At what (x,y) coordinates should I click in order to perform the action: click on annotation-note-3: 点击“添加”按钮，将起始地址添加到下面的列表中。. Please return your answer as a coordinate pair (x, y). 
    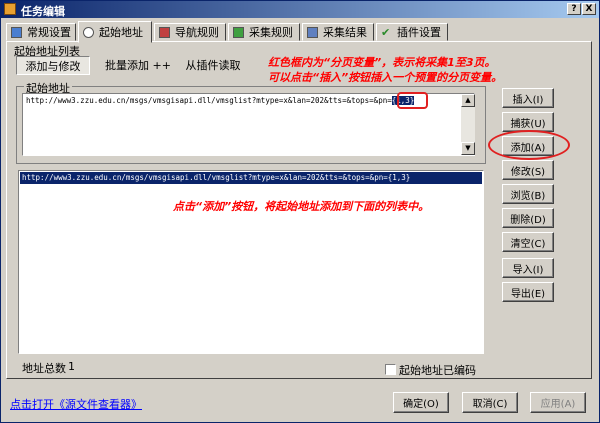
    Looking at the image, I should click on (301, 206).